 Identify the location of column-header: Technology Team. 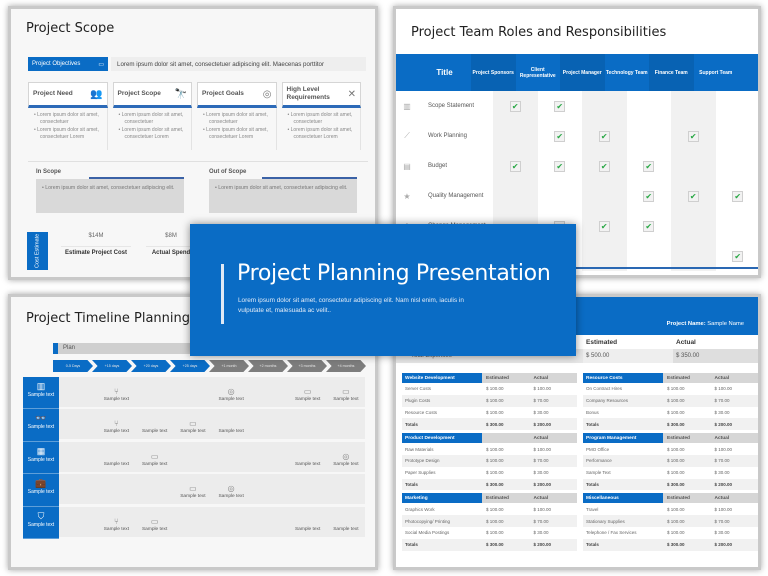
(626, 72).